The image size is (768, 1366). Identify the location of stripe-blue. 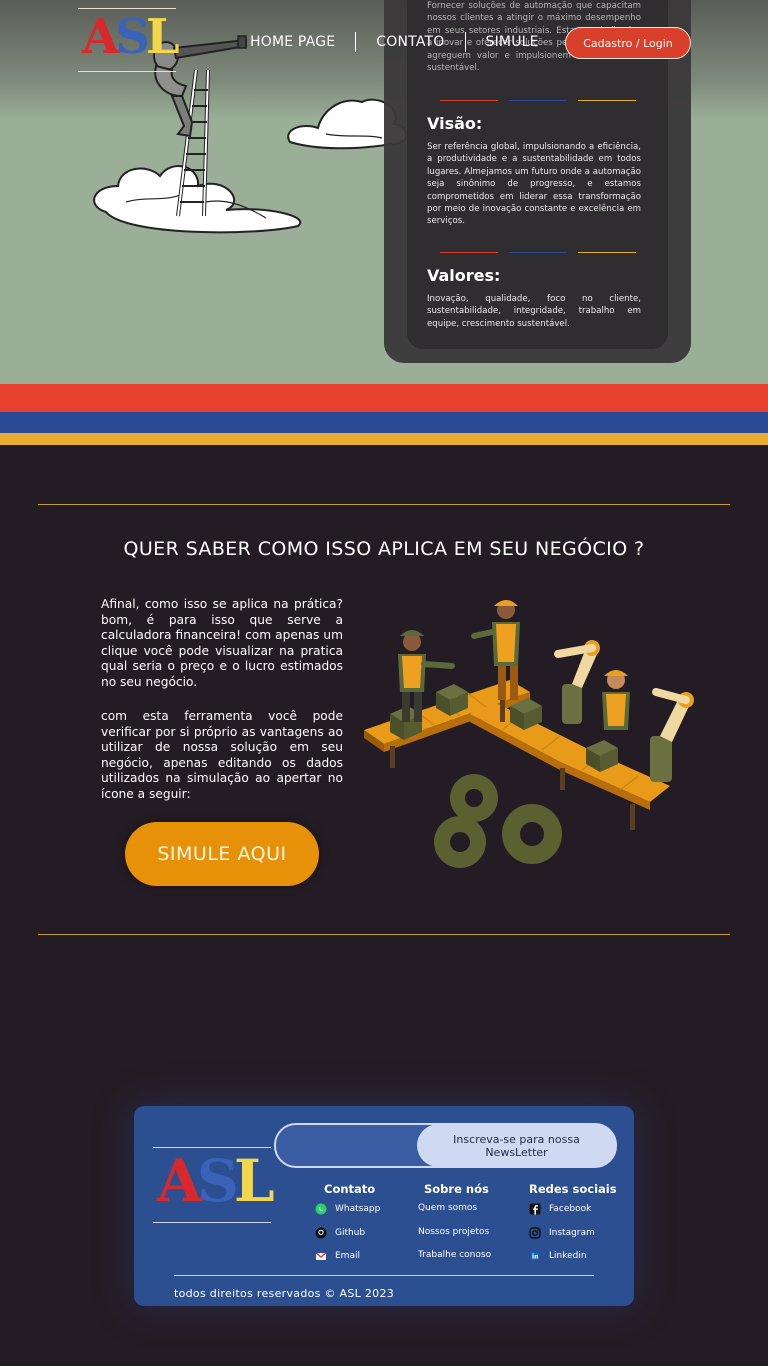
(384, 422).